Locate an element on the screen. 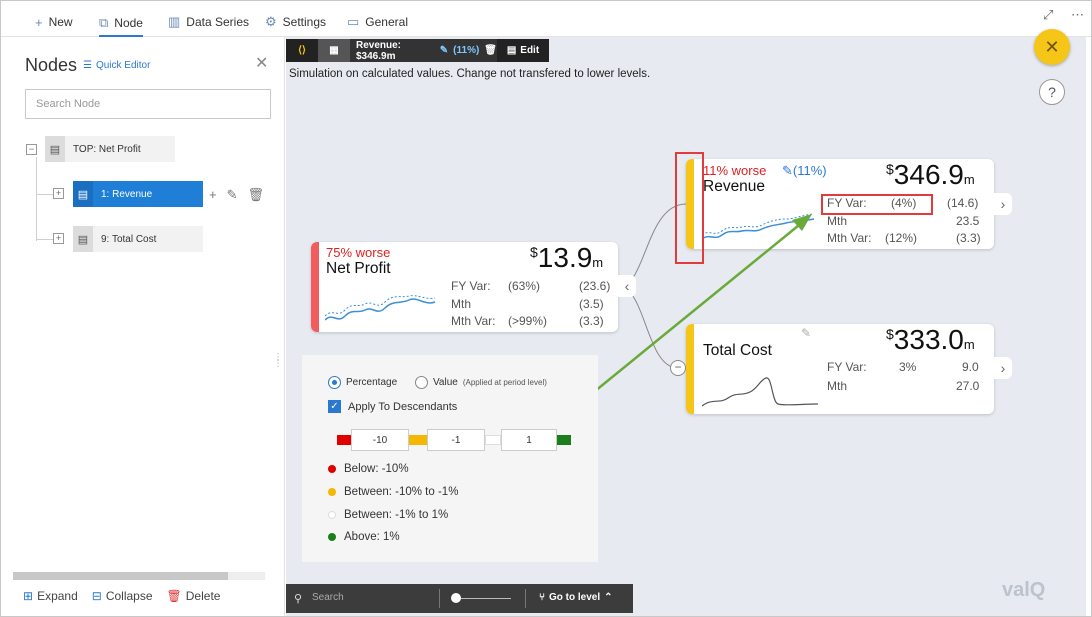  value-option: Value (Applied at period level) is located at coordinates (481, 382).